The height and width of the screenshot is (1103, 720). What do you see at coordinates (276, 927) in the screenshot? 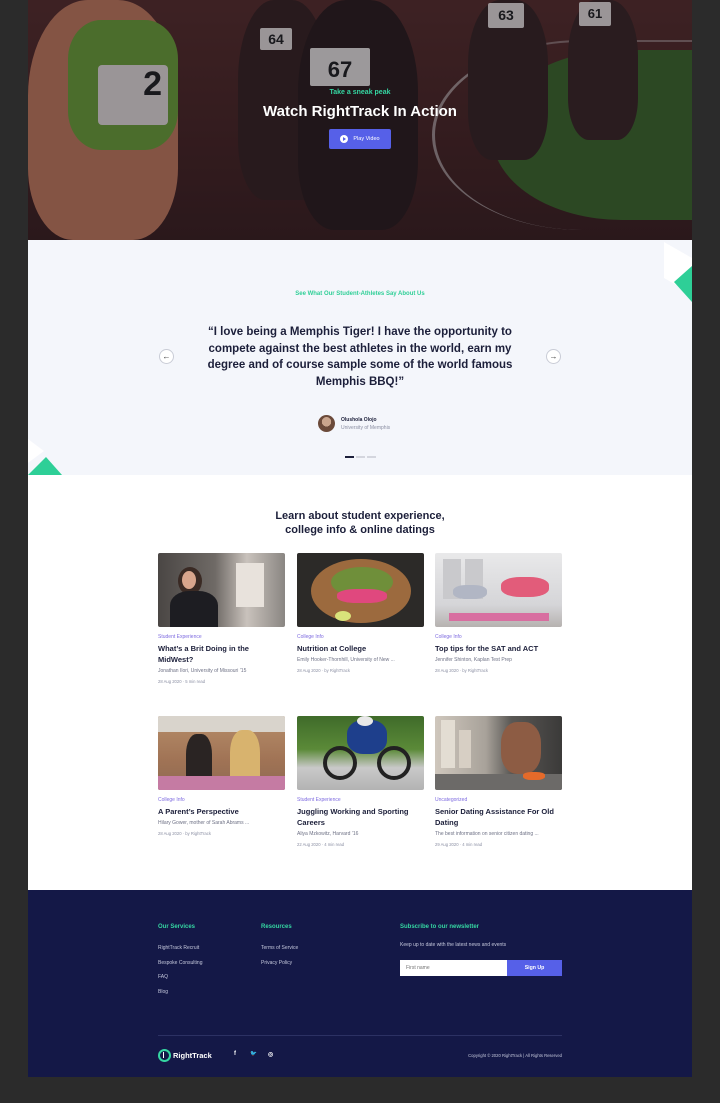
I see `footer-resources-heading: Resources` at bounding box center [276, 927].